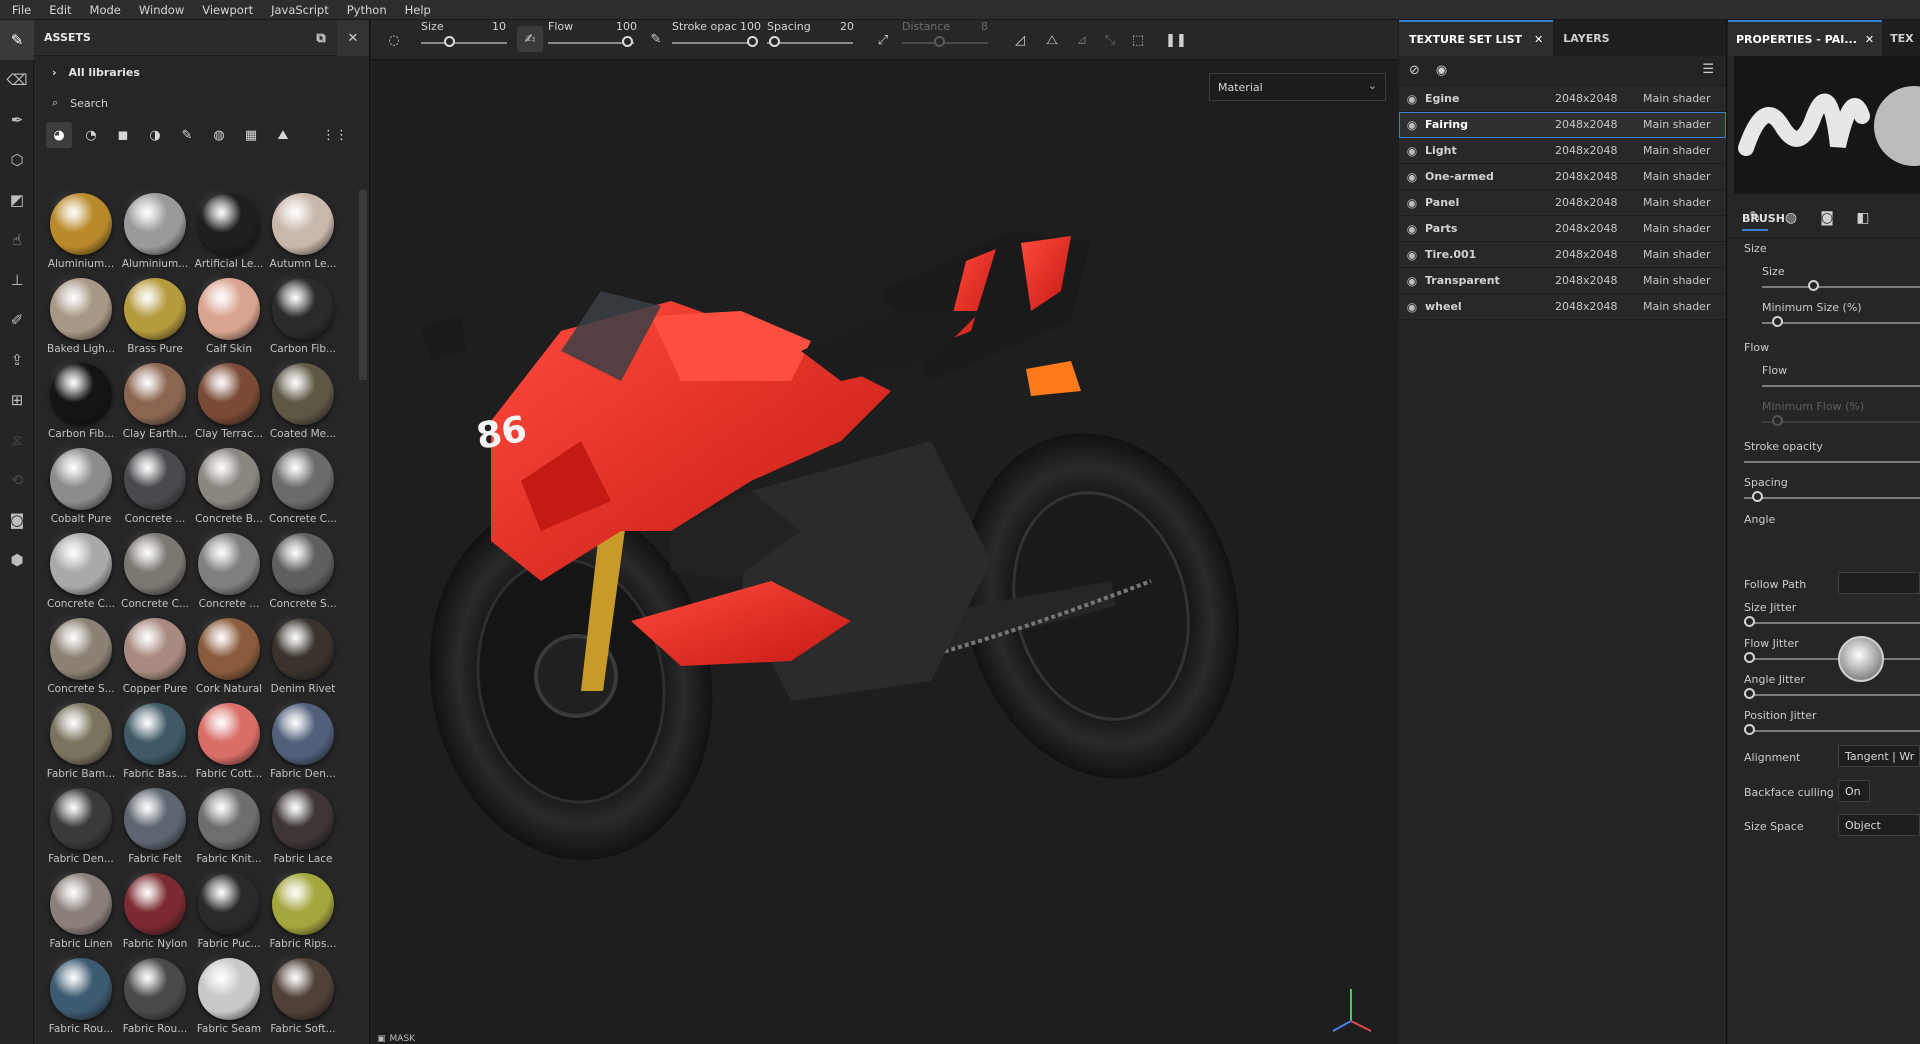 This screenshot has width=1920, height=1044. Describe the element at coordinates (155, 912) in the screenshot. I see `asset-tile: Fabric Nylon` at that location.